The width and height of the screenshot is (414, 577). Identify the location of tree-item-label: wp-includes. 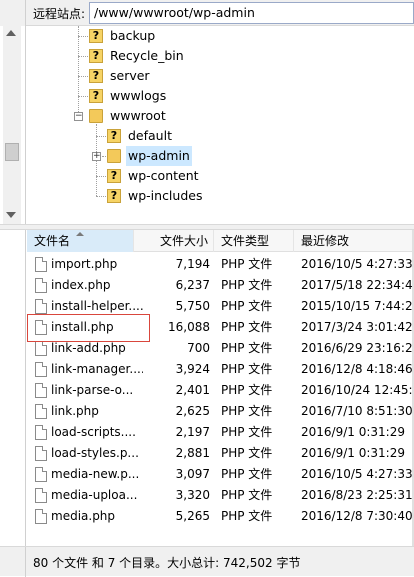
(165, 195).